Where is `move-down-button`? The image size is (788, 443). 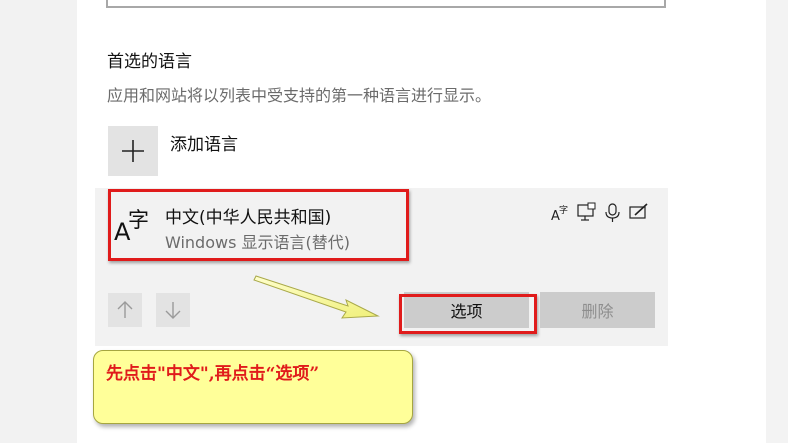
move-down-button is located at coordinates (173, 310).